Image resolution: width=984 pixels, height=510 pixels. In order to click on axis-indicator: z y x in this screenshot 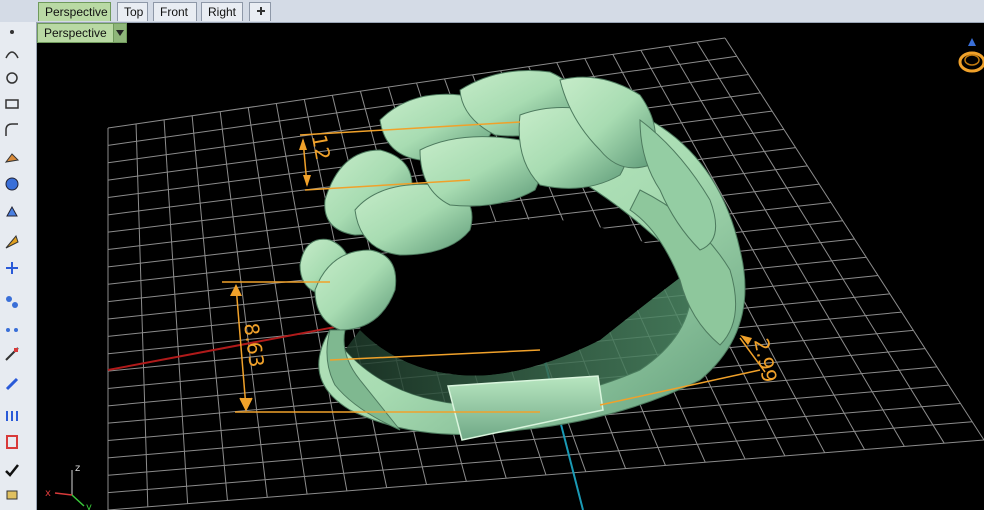, I will do `click(68, 486)`.